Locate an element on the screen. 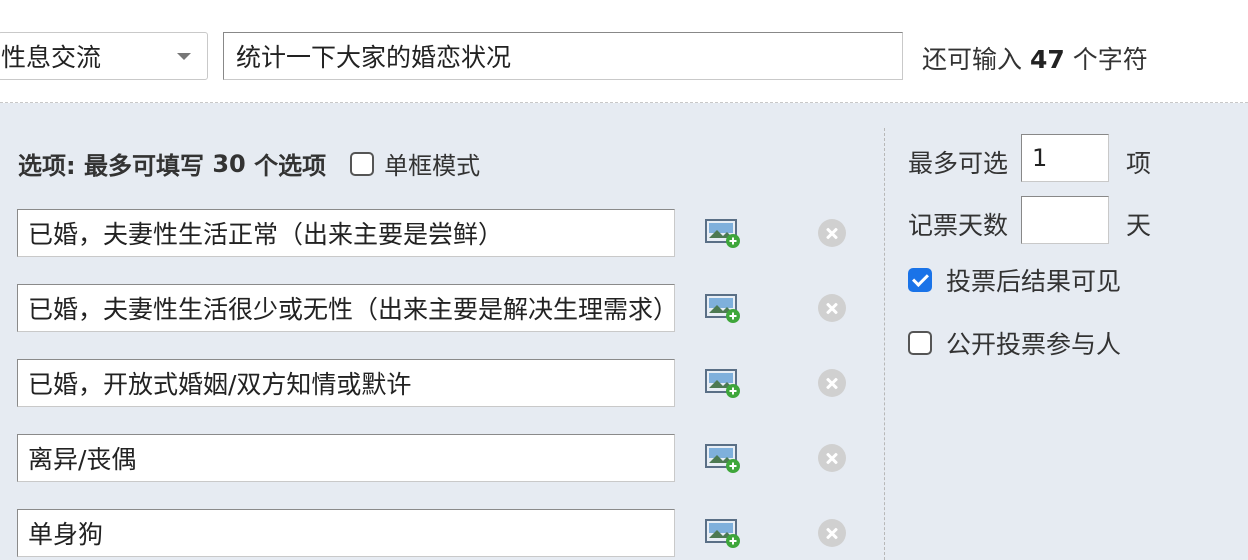 The height and width of the screenshot is (560, 1248). char-count-suffix: 个字符 is located at coordinates (1110, 59).